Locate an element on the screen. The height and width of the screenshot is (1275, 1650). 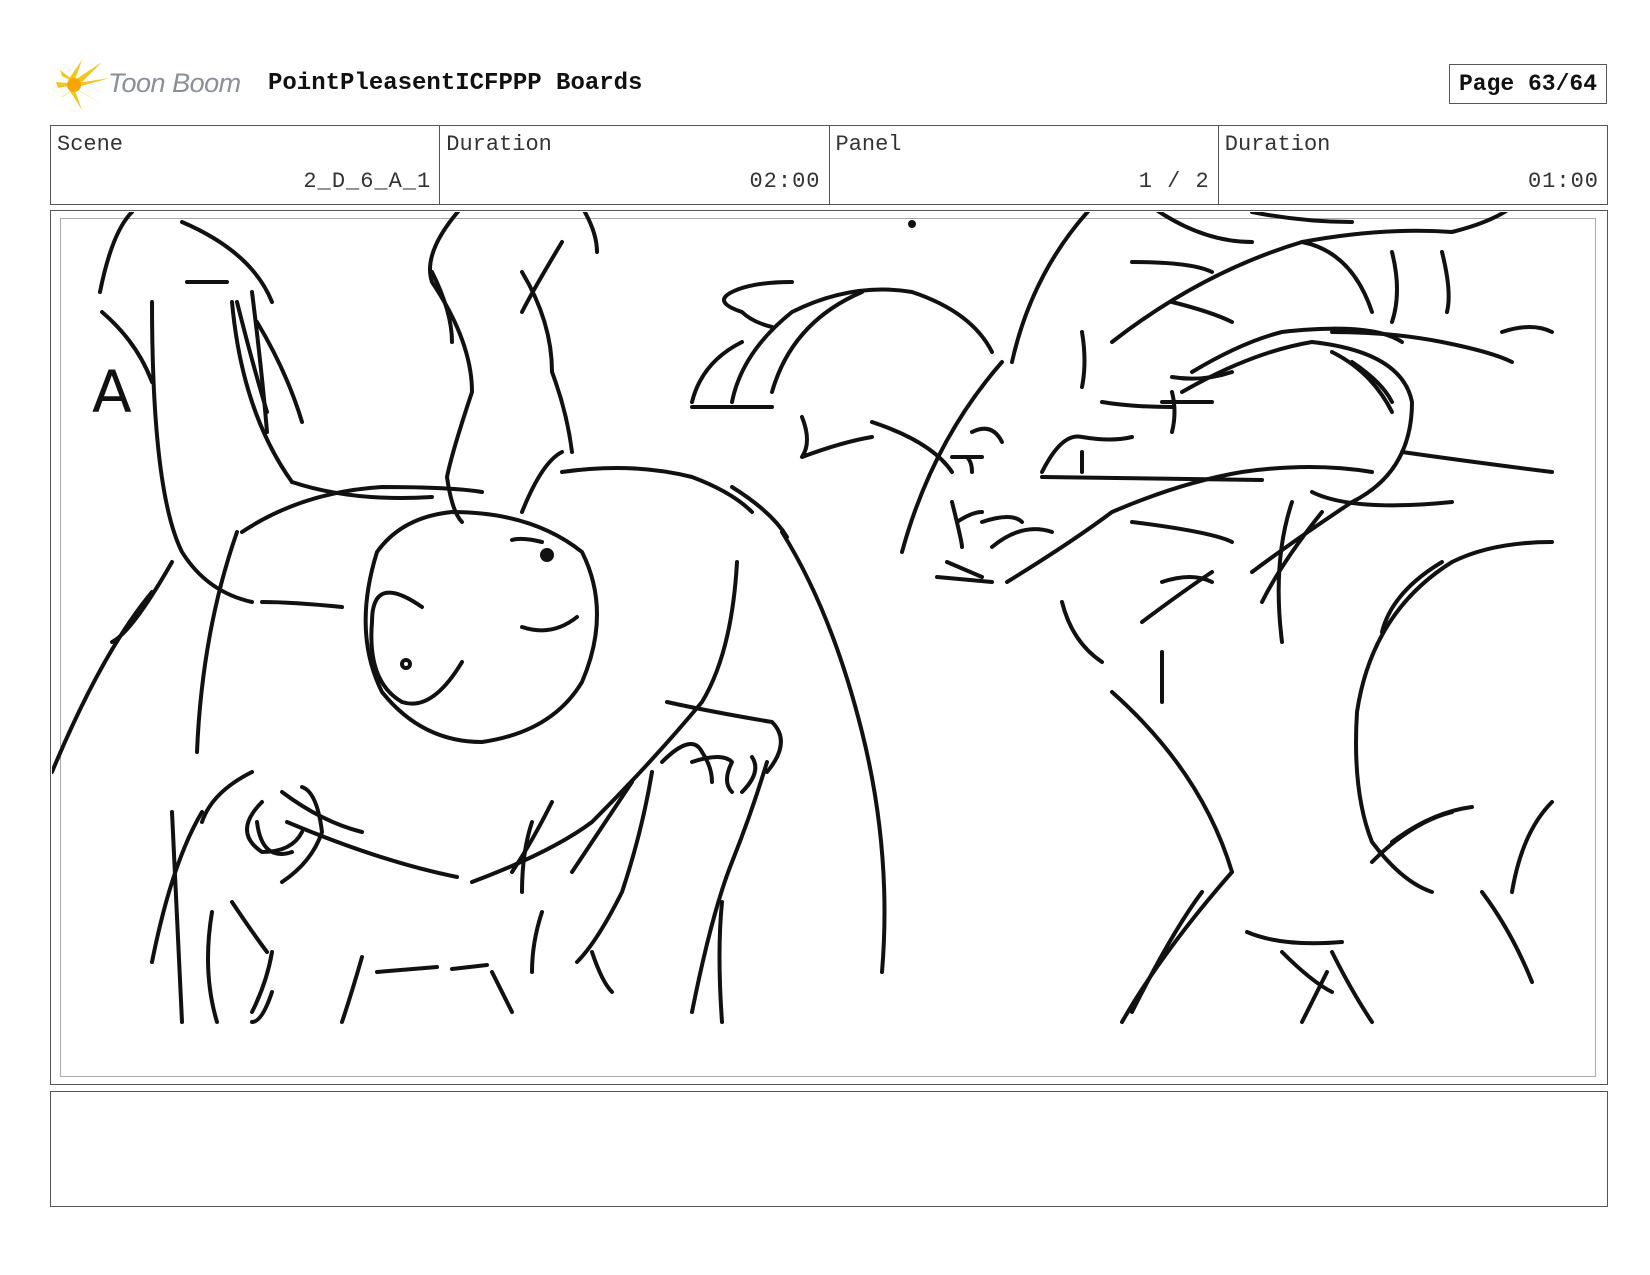
panel-notes-box is located at coordinates (829, 1149).